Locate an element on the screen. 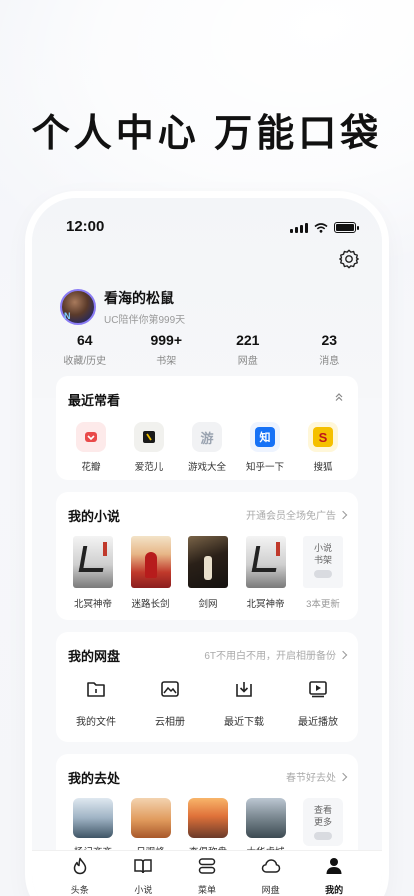  tab-headlines: 头条 is located at coordinates (80, 873).